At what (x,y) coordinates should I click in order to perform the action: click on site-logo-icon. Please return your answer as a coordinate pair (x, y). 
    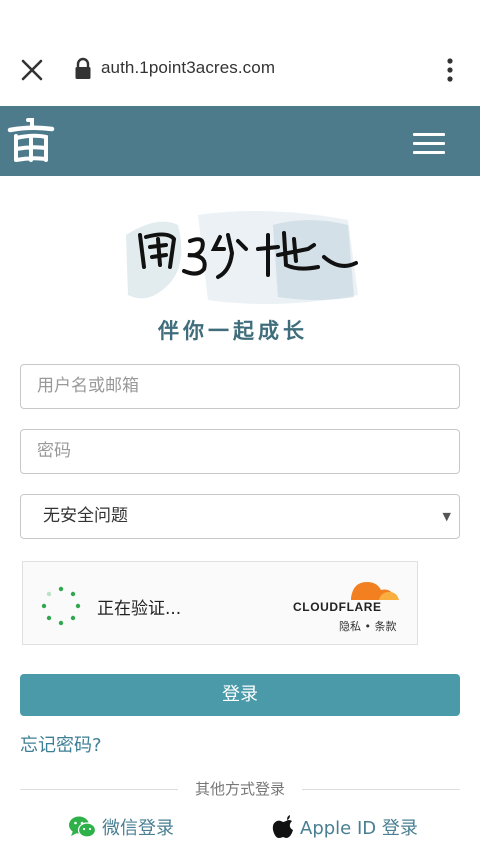
    Looking at the image, I should click on (31, 142).